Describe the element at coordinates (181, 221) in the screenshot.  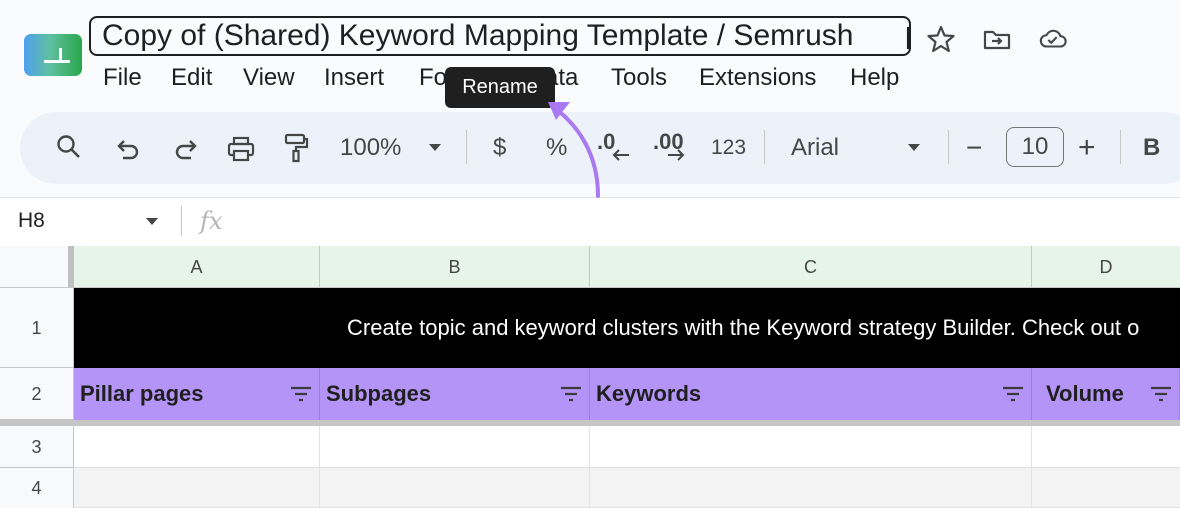
I see `formula-divider` at that location.